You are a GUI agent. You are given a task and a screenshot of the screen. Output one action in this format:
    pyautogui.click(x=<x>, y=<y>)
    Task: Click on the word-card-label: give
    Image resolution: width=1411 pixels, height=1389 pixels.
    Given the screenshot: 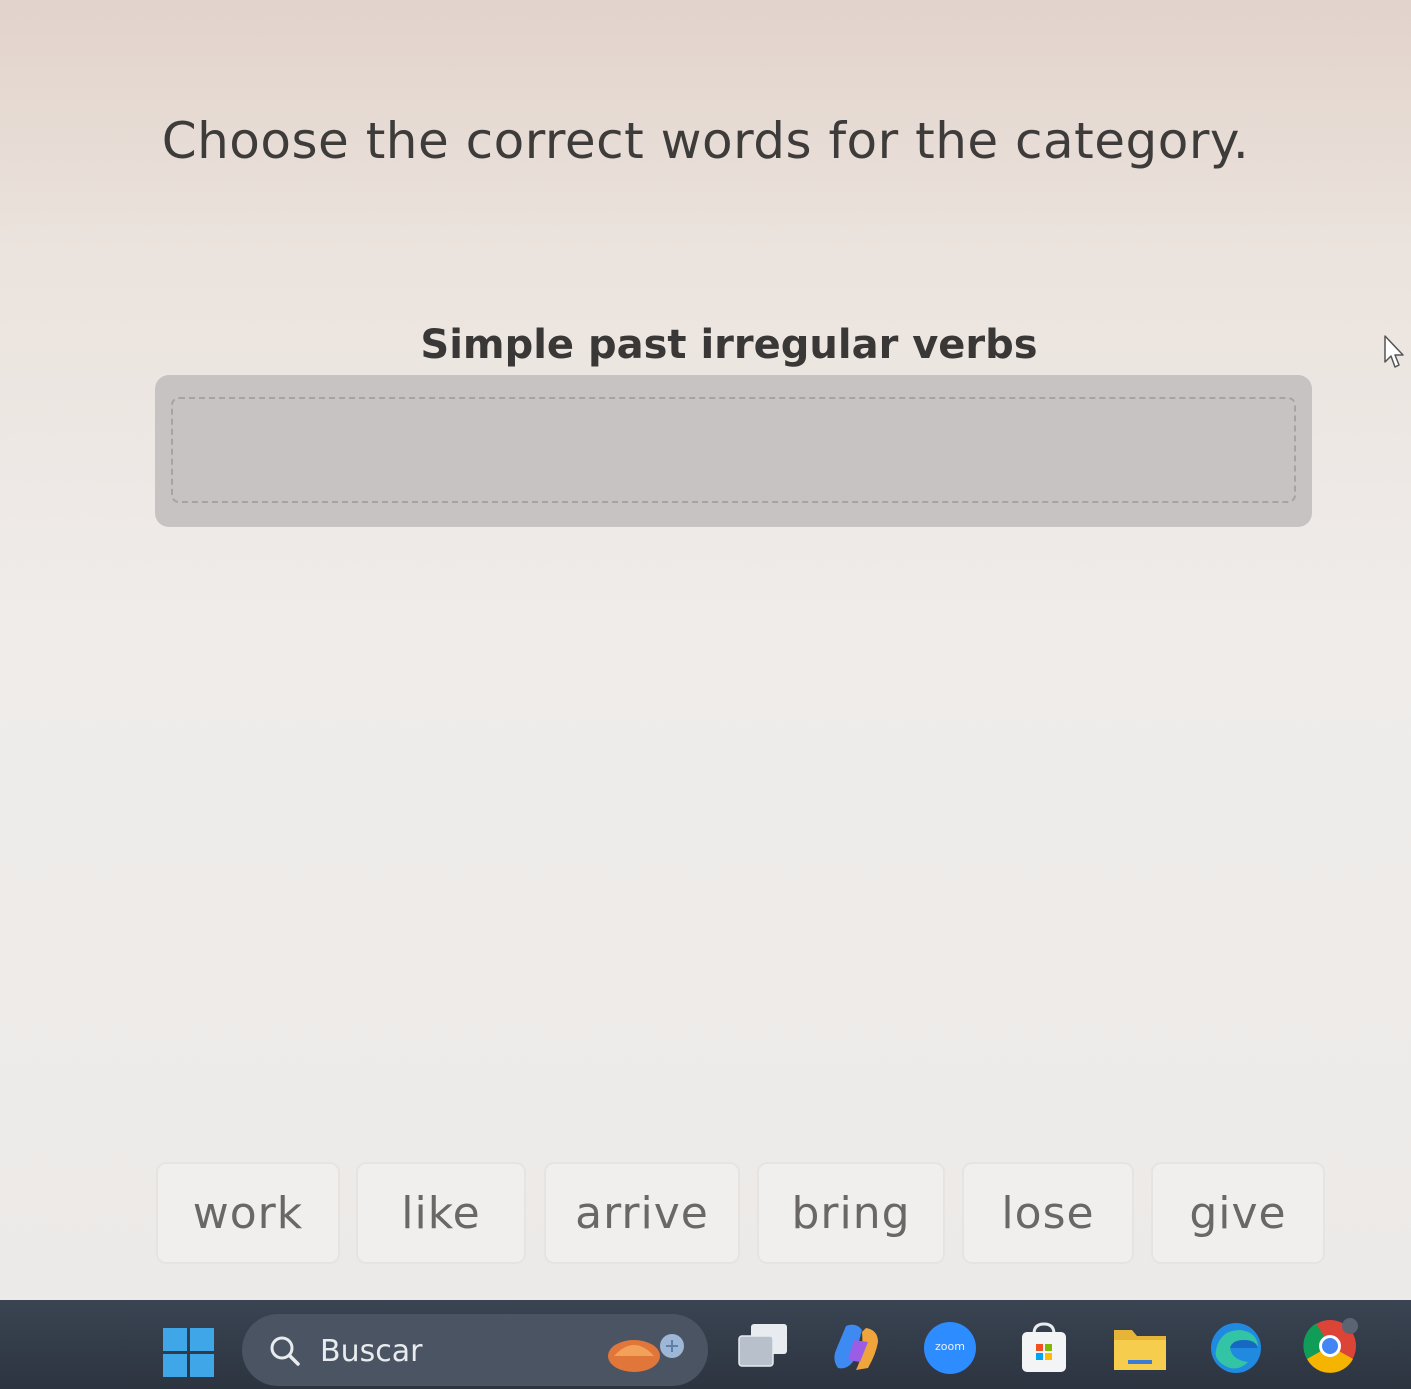 What is the action you would take?
    pyautogui.click(x=1238, y=1213)
    